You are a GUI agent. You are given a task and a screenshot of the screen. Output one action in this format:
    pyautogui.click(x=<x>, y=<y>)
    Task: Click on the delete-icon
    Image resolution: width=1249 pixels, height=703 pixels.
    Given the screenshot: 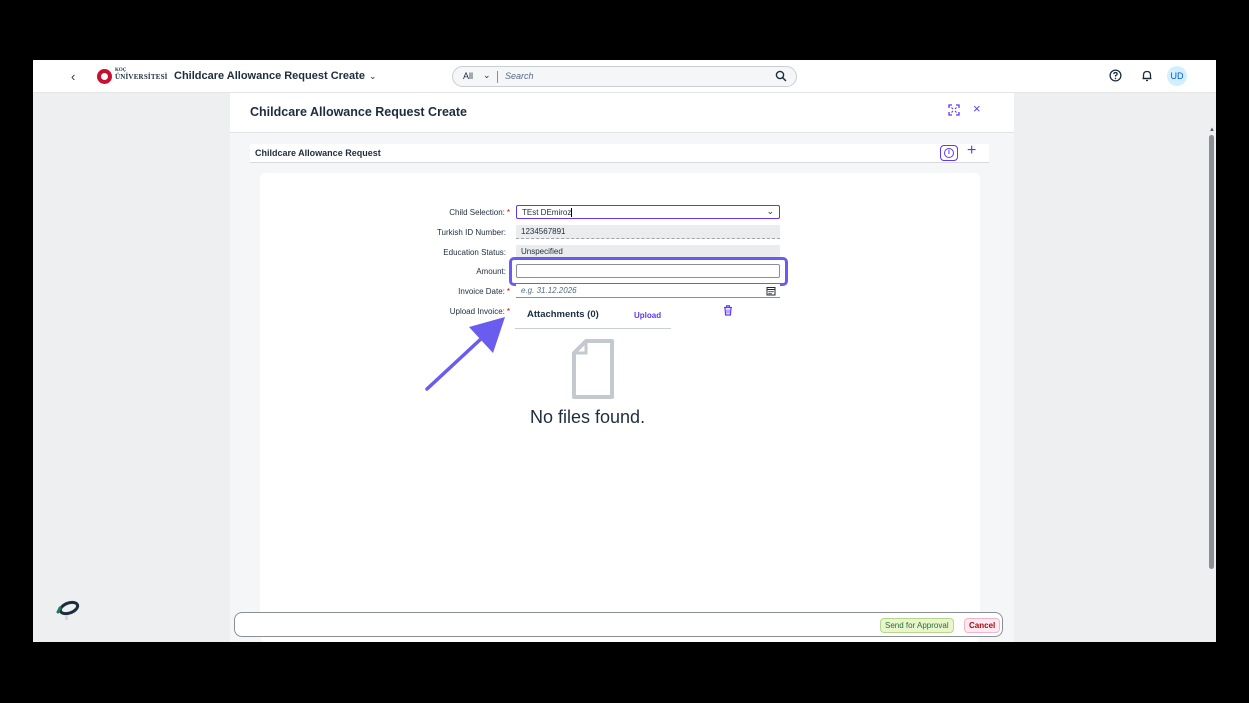 What is the action you would take?
    pyautogui.click(x=728, y=310)
    